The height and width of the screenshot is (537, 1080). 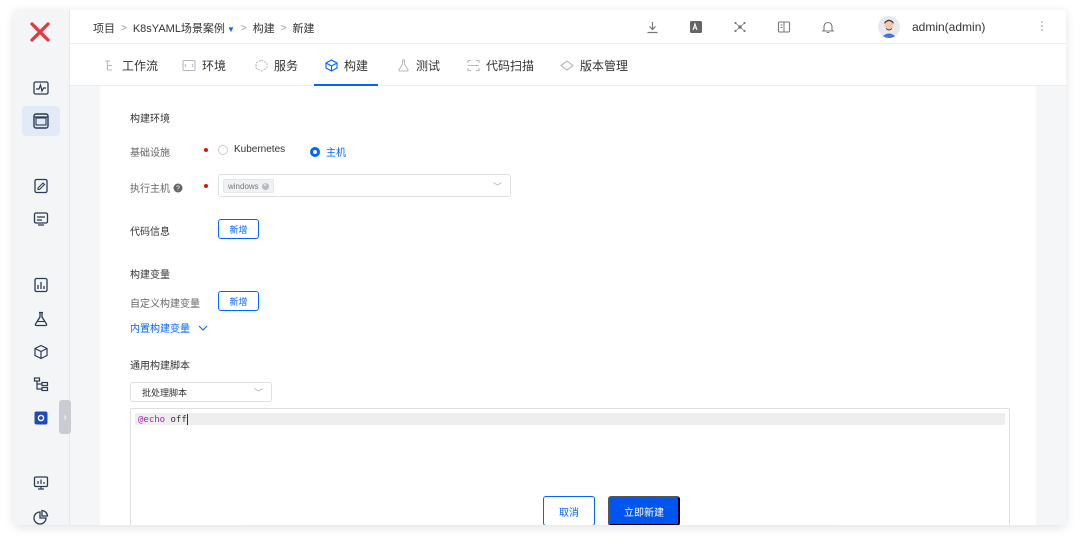 I want to click on sidebar-collapse-handle: ›, so click(x=65, y=417).